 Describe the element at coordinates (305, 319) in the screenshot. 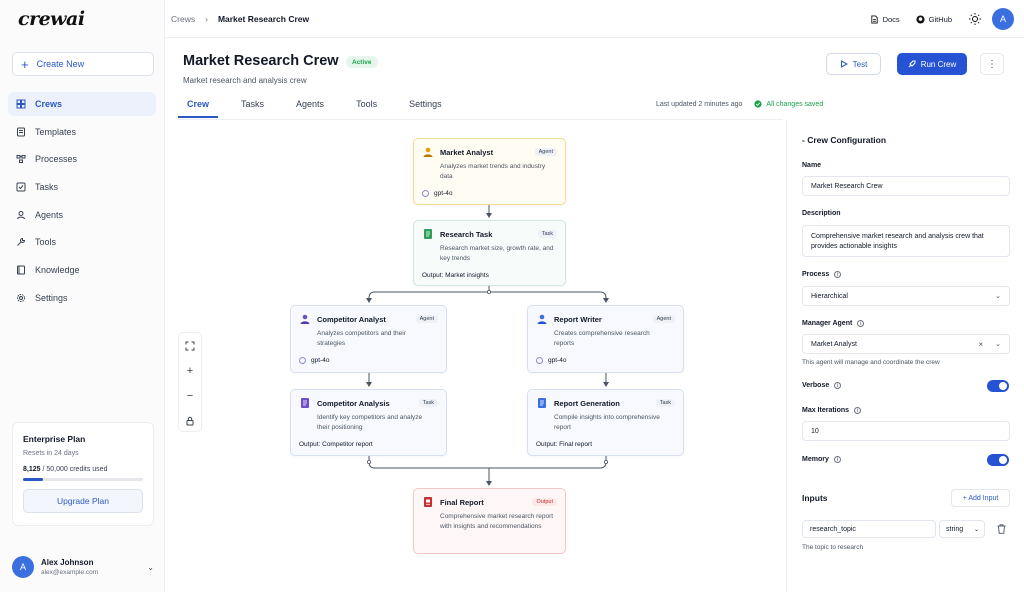

I see `agent-icon` at that location.